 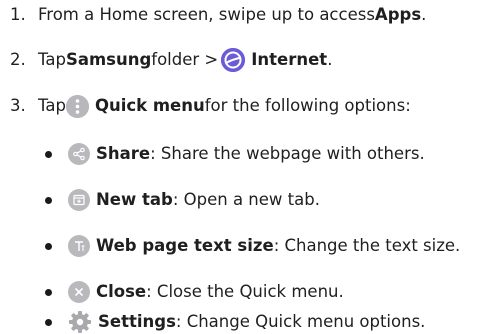 I want to click on quick-menu-icon, so click(x=77, y=106).